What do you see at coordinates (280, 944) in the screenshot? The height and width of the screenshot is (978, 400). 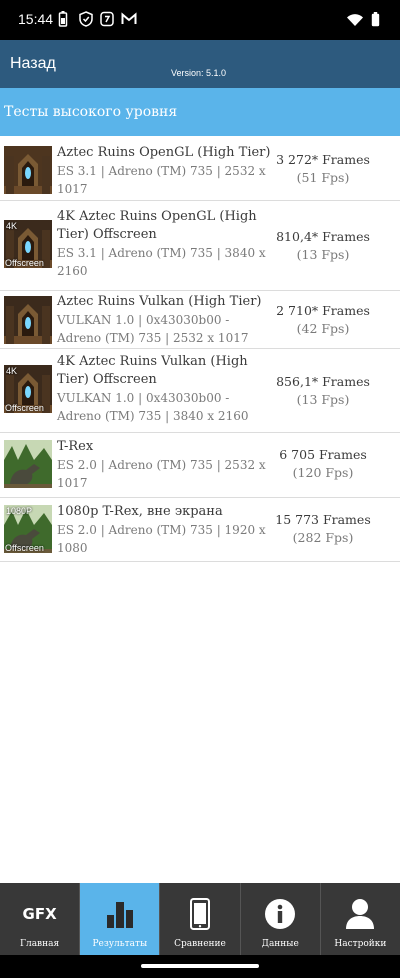 I see `nav-label: Данные` at bounding box center [280, 944].